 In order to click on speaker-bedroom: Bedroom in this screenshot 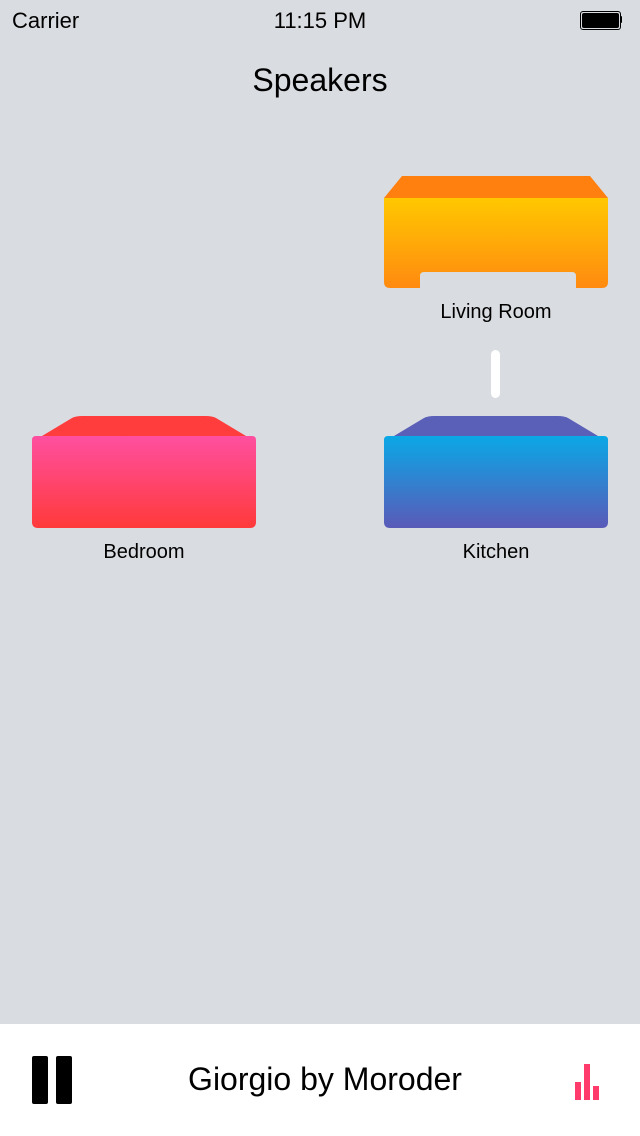, I will do `click(144, 489)`.